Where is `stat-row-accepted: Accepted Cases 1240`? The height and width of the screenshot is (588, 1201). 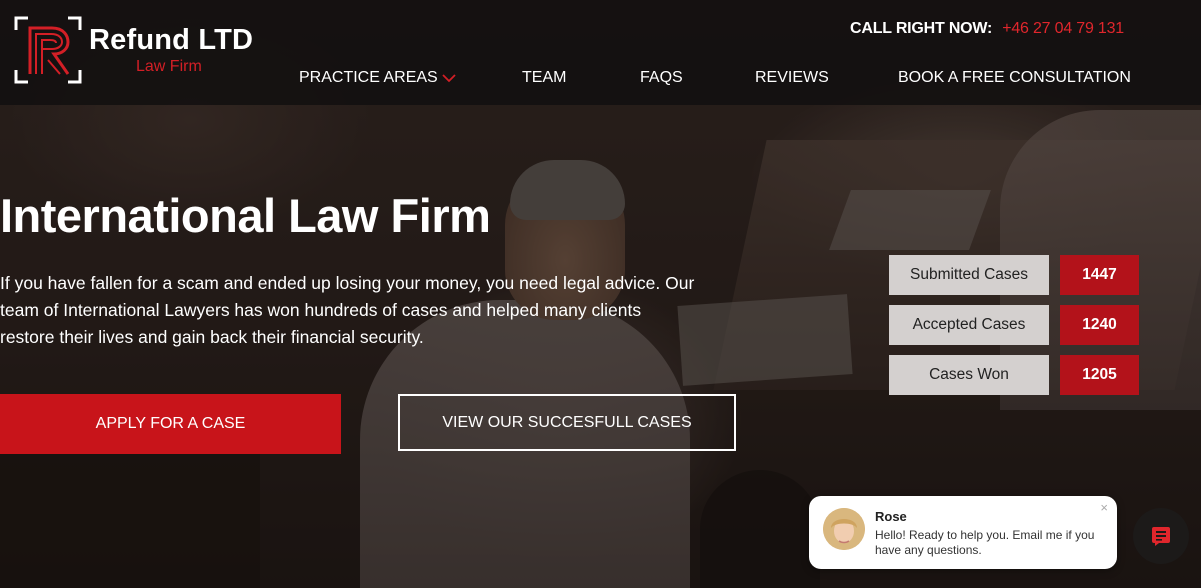 stat-row-accepted: Accepted Cases 1240 is located at coordinates (1014, 325).